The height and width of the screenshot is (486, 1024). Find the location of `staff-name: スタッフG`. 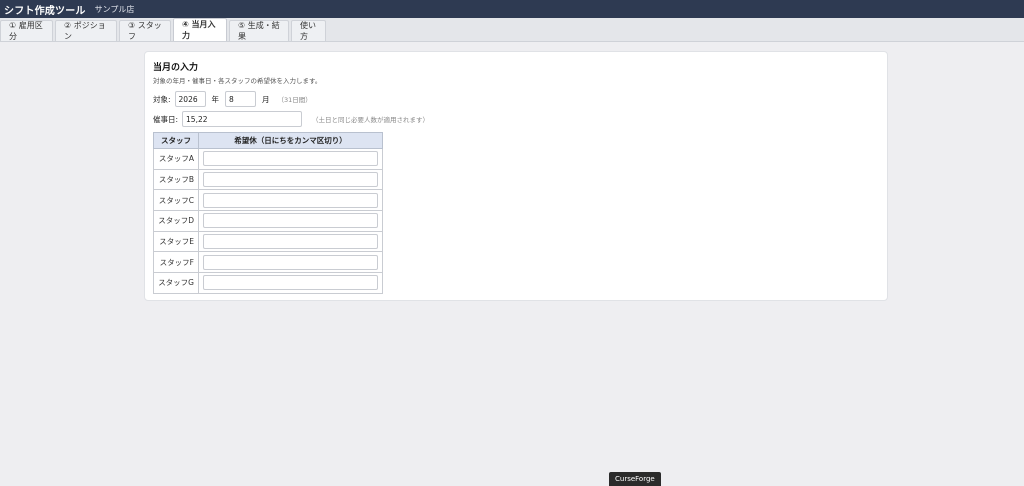

staff-name: スタッフG is located at coordinates (176, 283).